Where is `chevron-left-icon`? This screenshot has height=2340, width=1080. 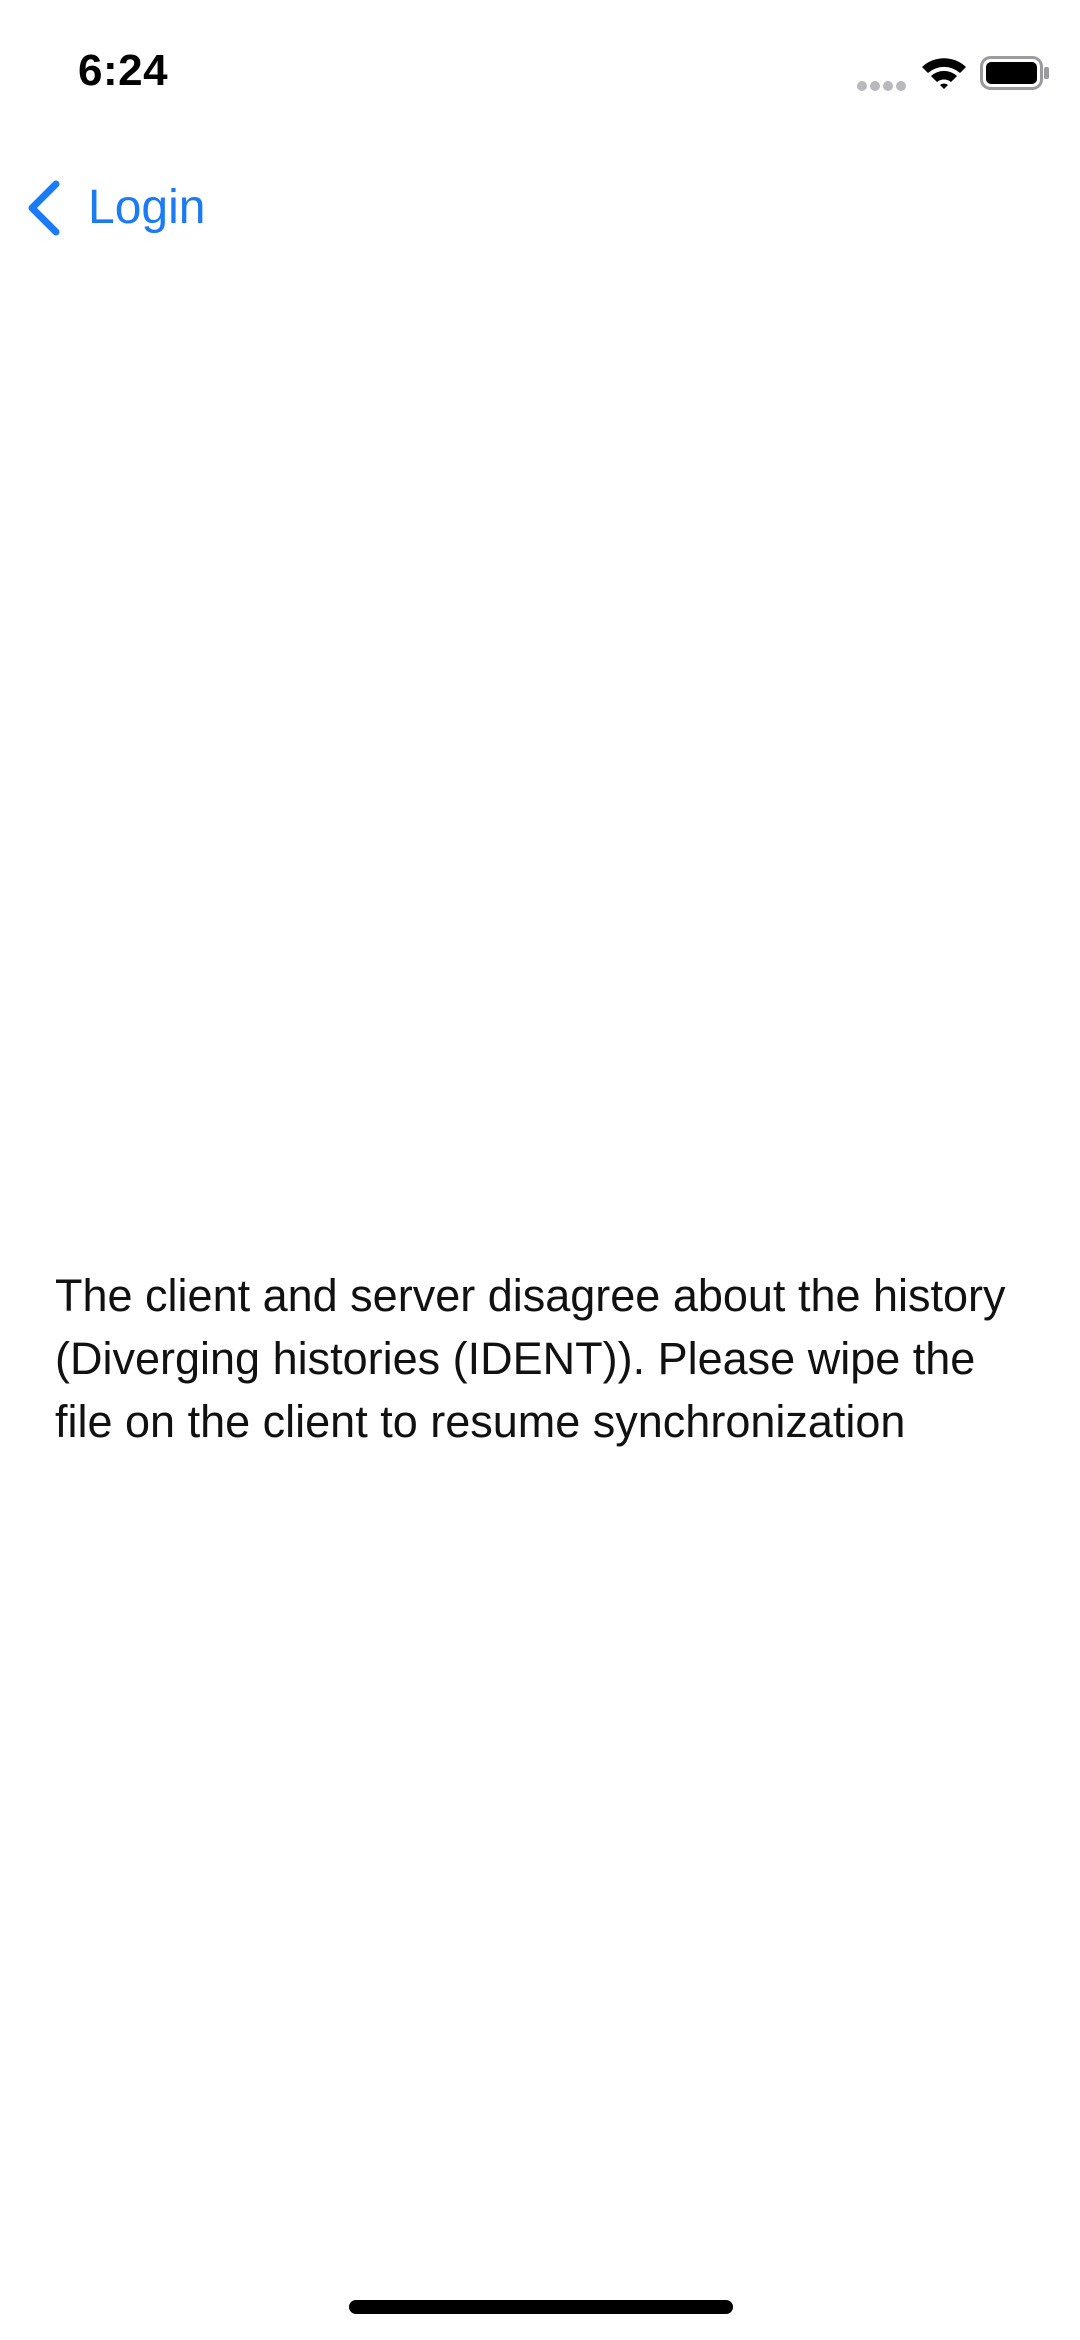
chevron-left-icon is located at coordinates (44, 208).